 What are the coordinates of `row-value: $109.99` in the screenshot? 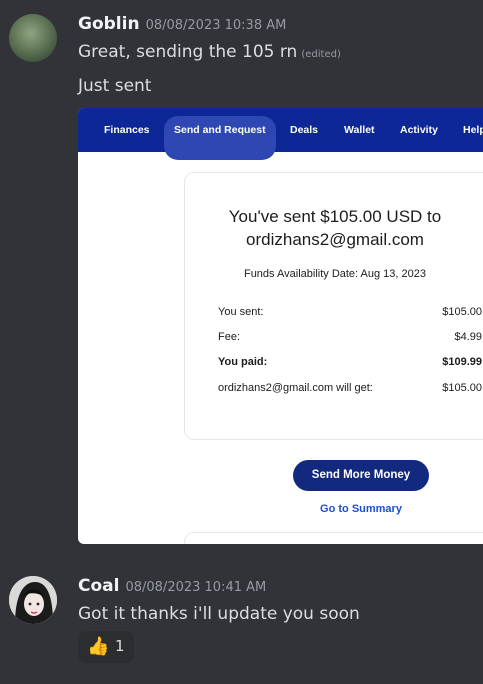 It's located at (462, 362).